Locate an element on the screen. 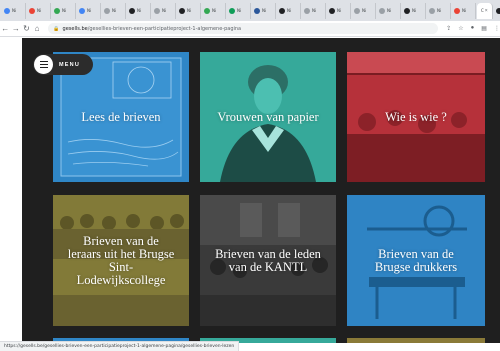 The height and width of the screenshot is (351, 500). hamburger-icon is located at coordinates (43, 64).